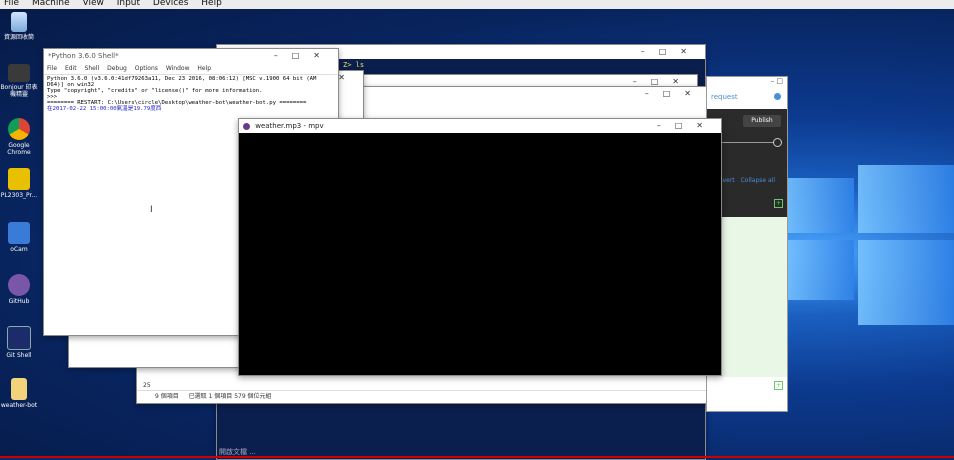 This screenshot has height=460, width=954. I want to click on github-request-label: request, so click(724, 97).